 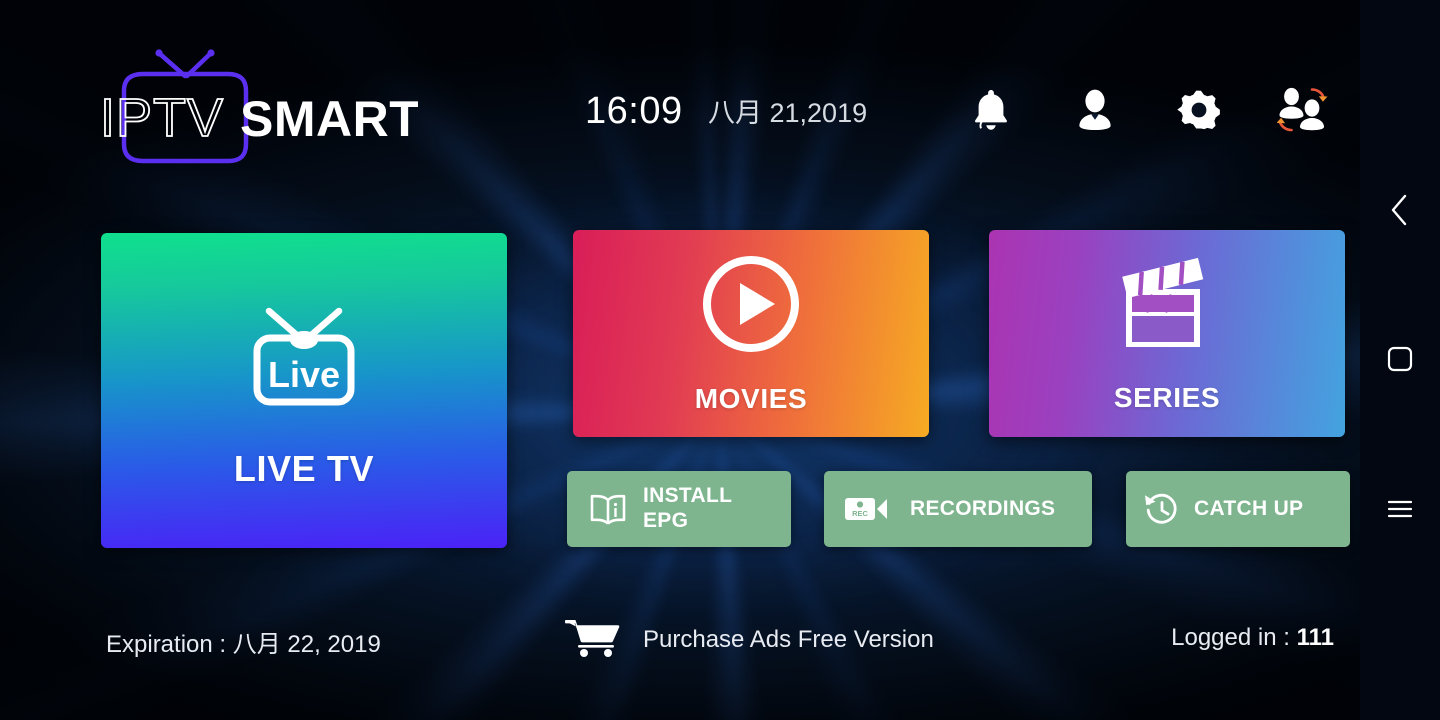 I want to click on card-series-label: SERIES, so click(x=1167, y=397).